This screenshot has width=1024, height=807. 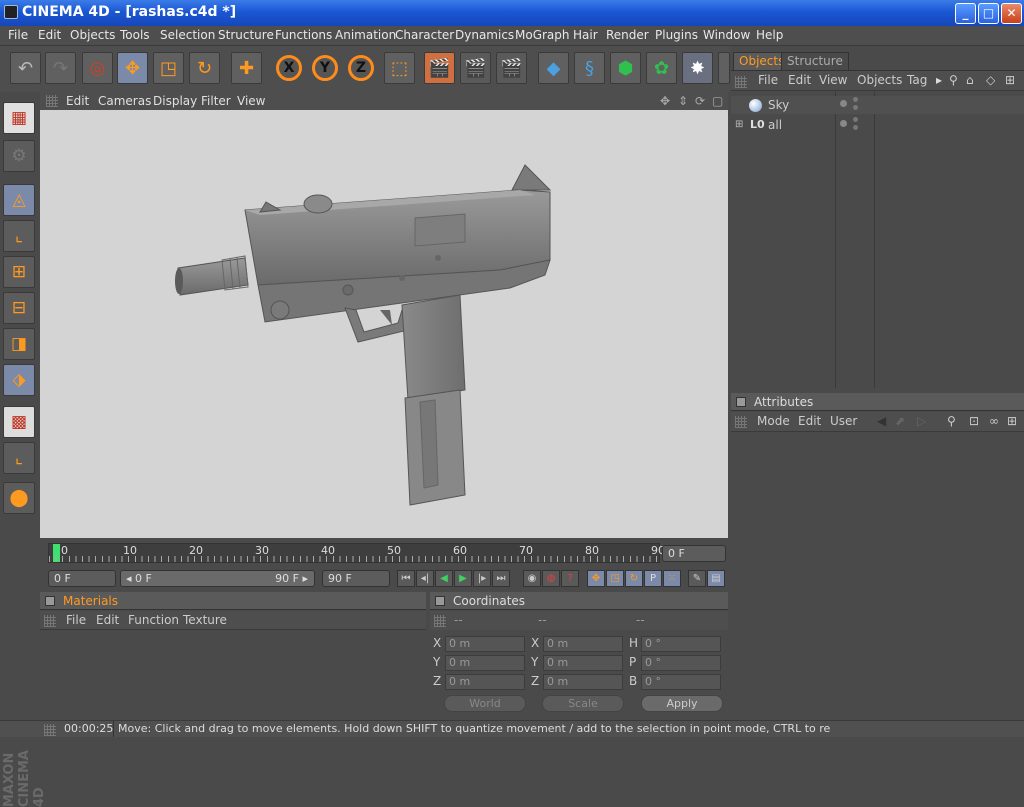 I want to click on forward-arrow-icon: ▷, so click(x=921, y=421).